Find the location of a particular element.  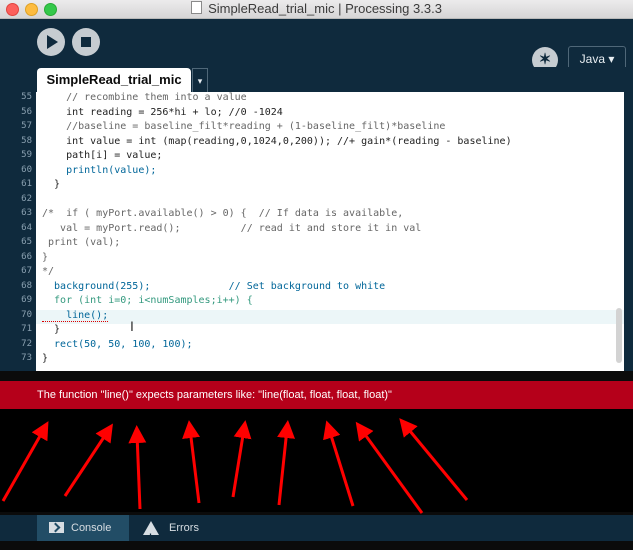

toolbar: ✶ Java ▾ is located at coordinates (316, 46).